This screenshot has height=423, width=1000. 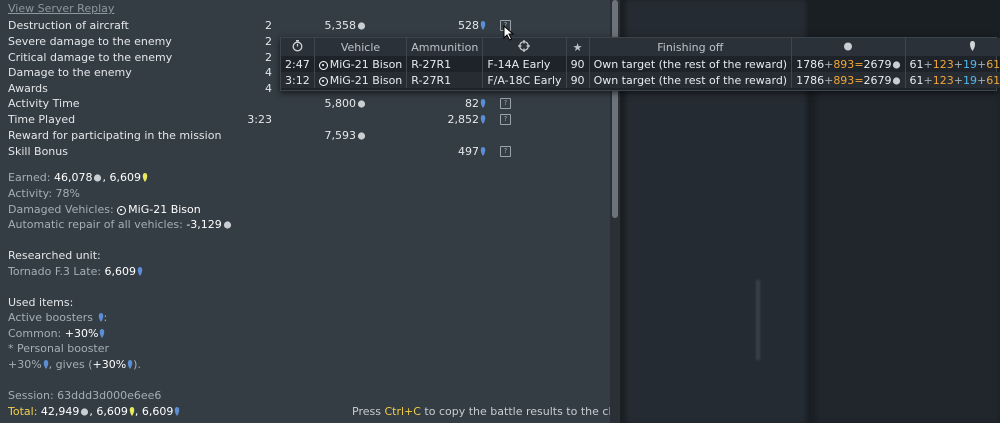 I want to click on mouse-cursor-icon, so click(x=509, y=33).